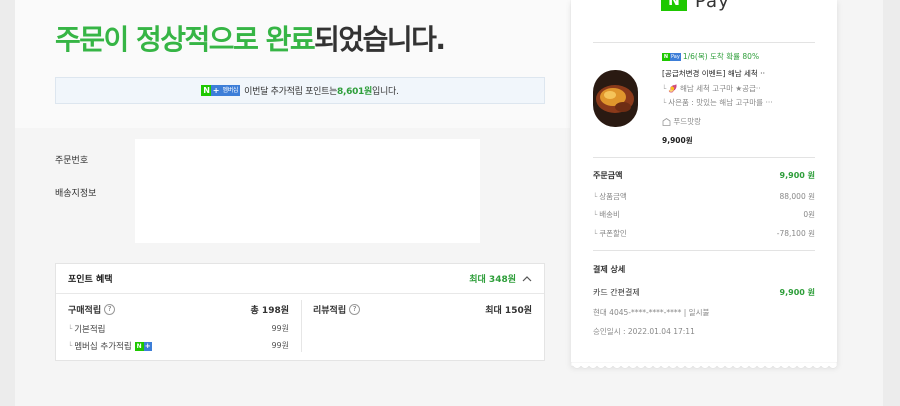  I want to click on purchase-points-row: 구매적립 ?, so click(92, 309).